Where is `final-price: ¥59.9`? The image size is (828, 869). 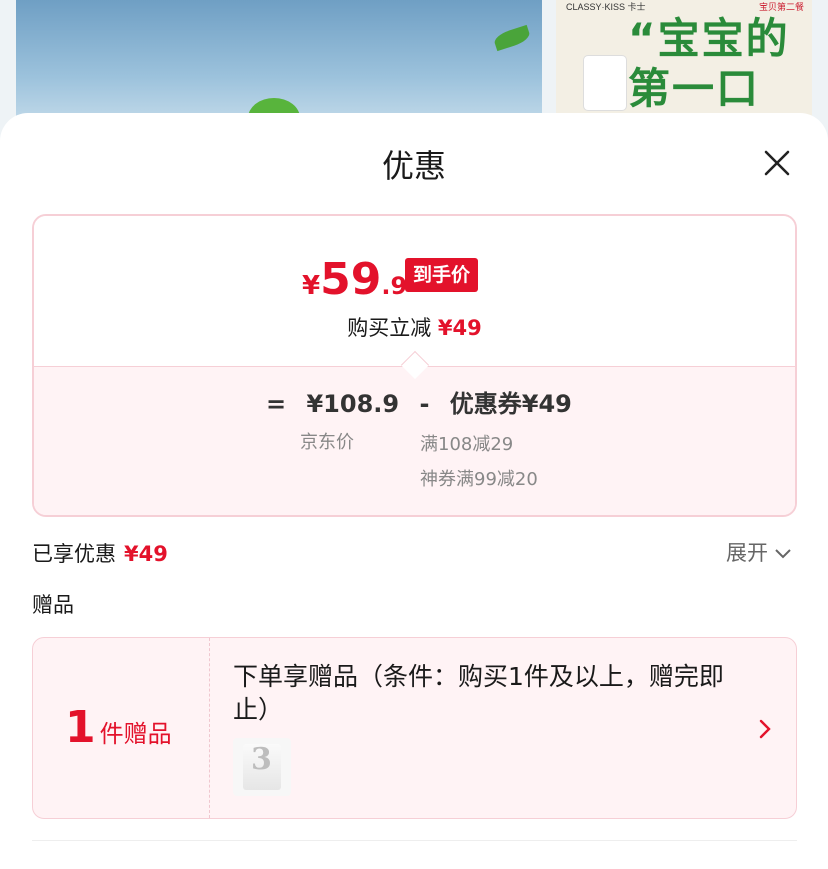
final-price: ¥59.9 is located at coordinates (354, 279).